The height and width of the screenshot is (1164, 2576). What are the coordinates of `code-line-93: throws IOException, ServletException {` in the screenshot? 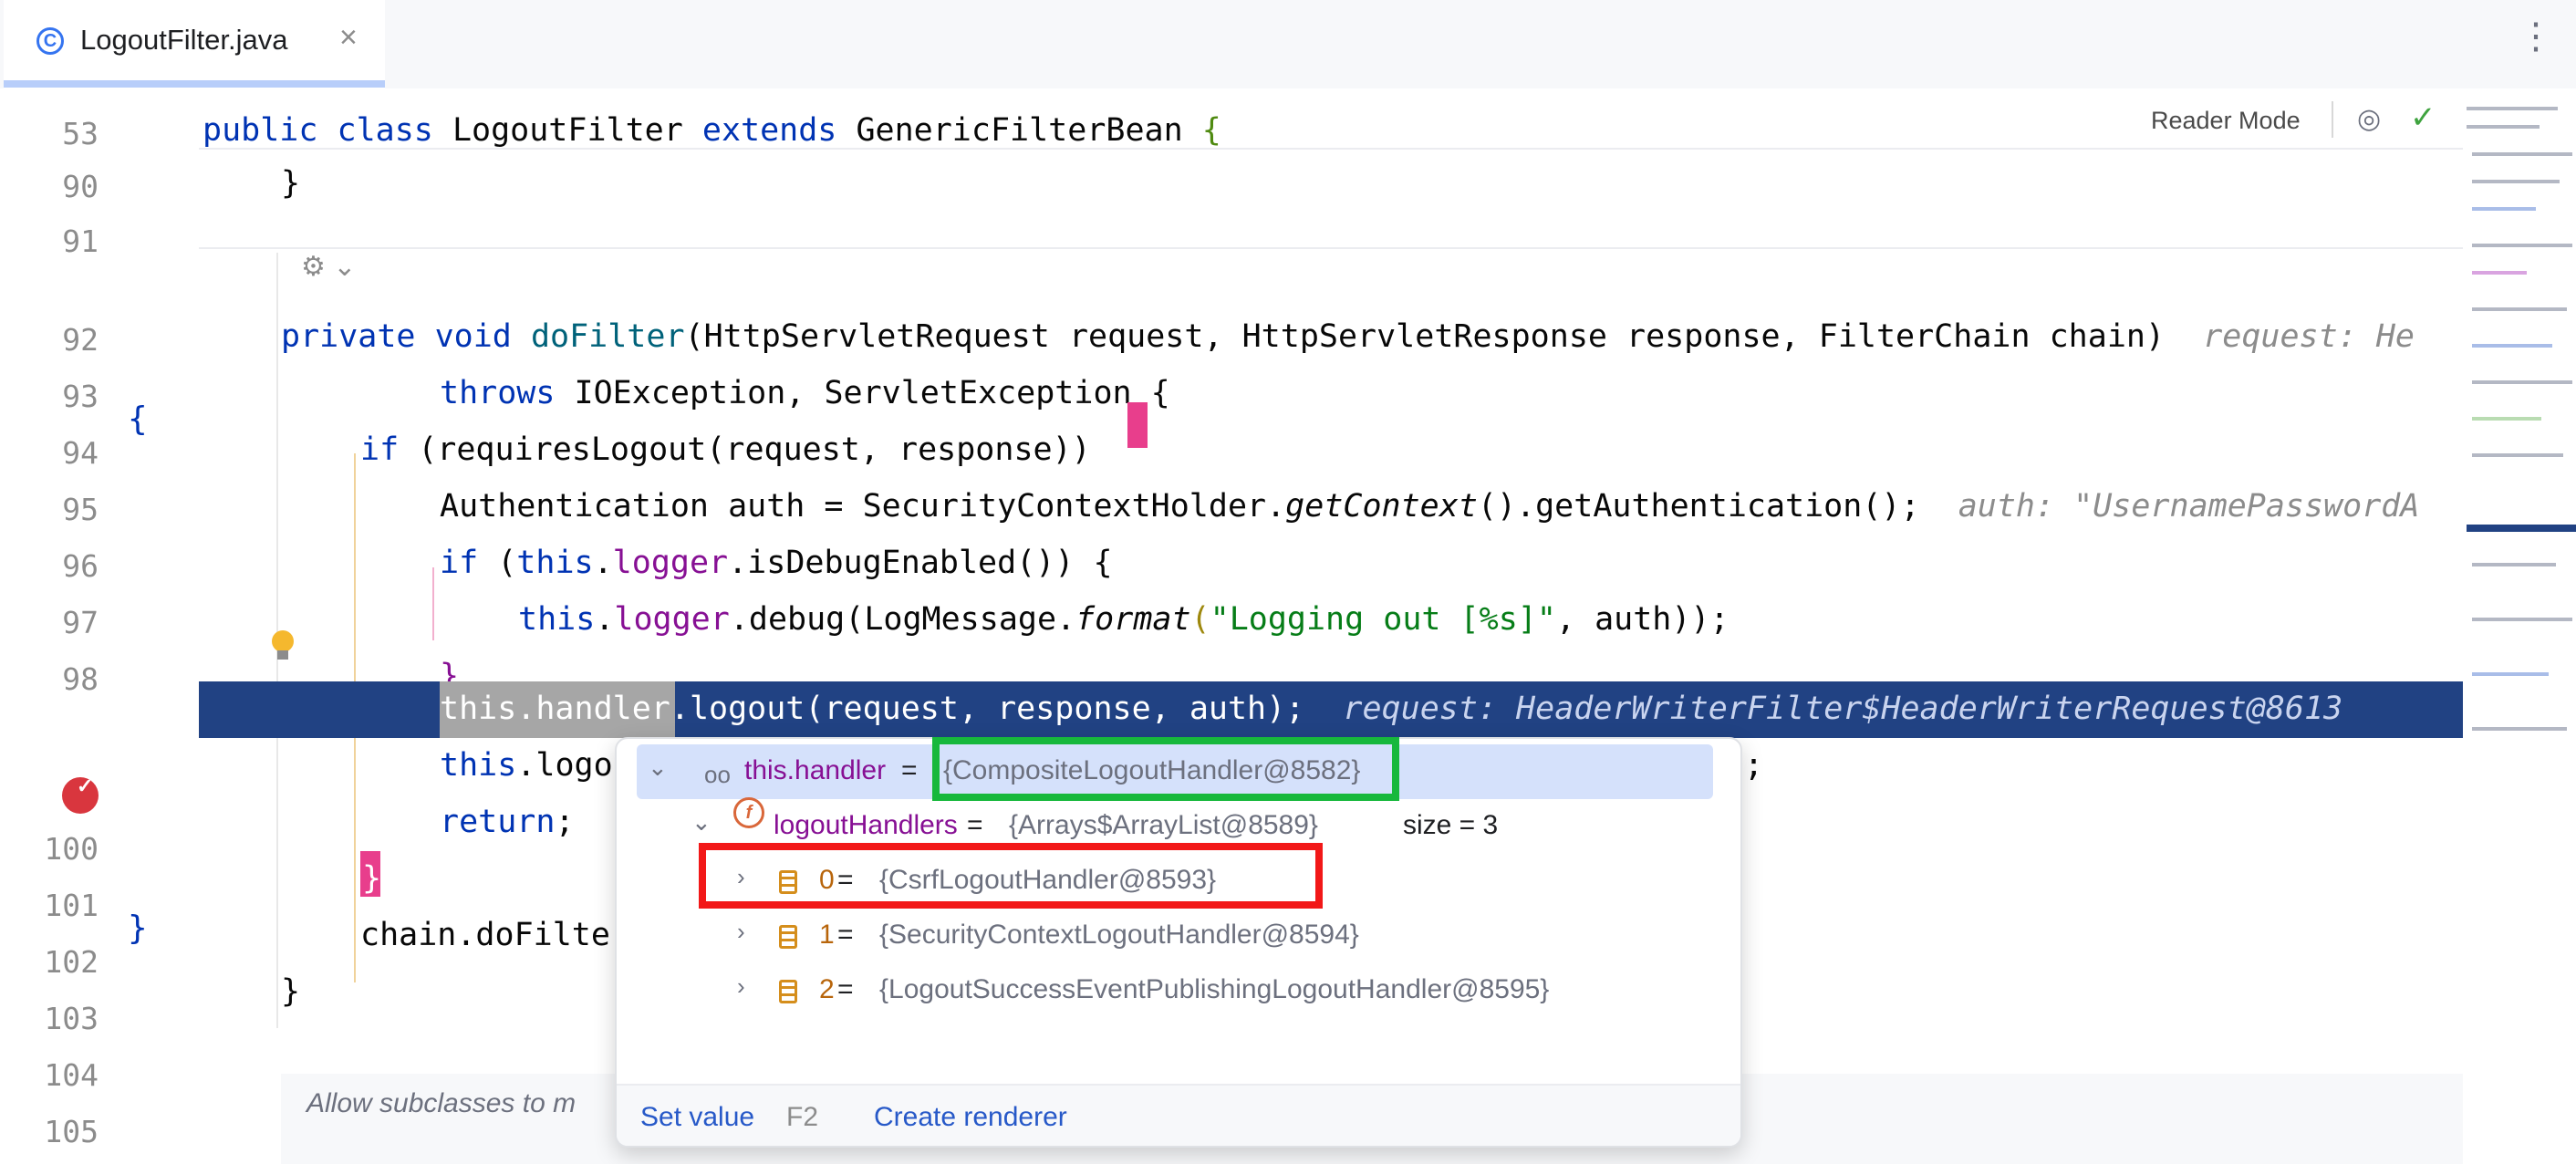 It's located at (805, 393).